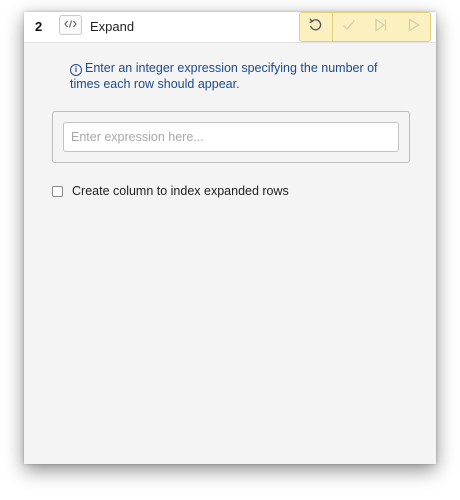 The height and width of the screenshot is (500, 460). I want to click on step-forward-icon, so click(381, 27).